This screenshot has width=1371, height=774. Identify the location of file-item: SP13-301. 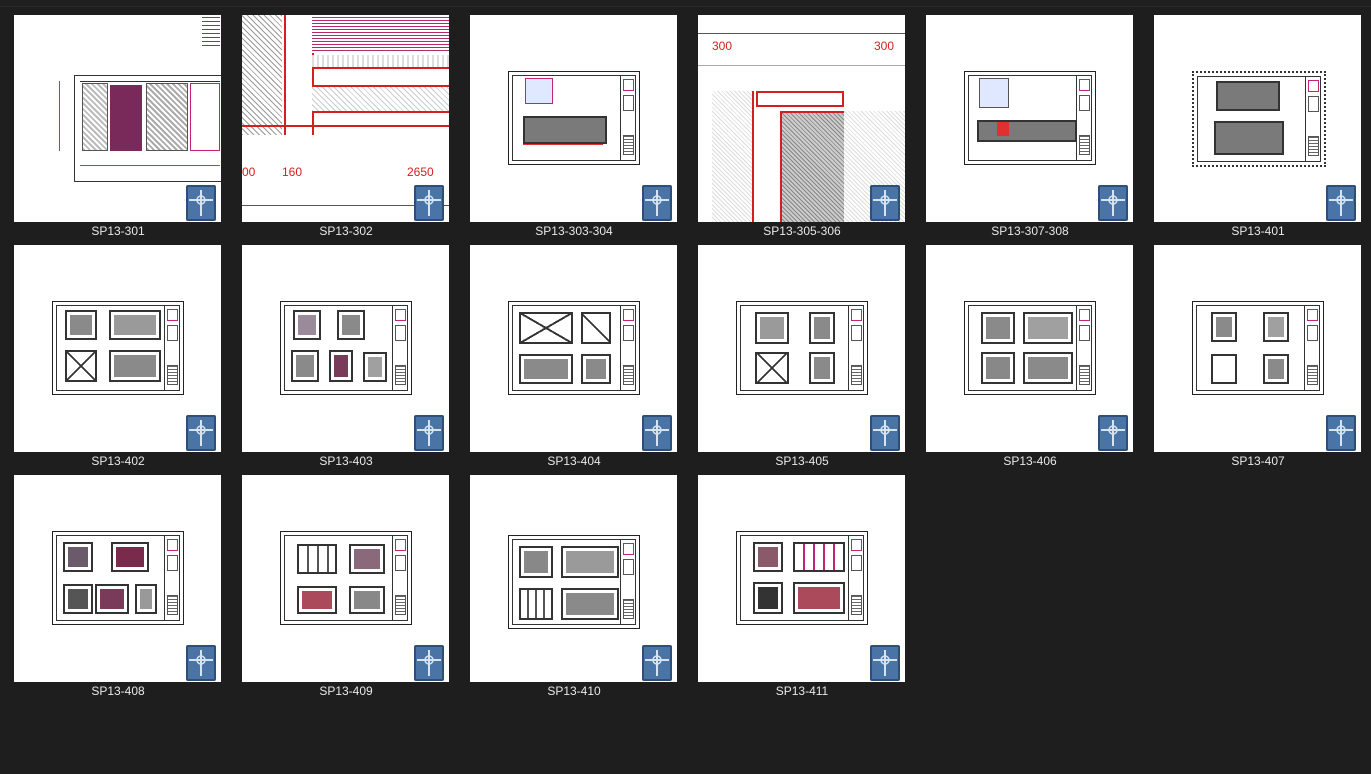
(118, 130).